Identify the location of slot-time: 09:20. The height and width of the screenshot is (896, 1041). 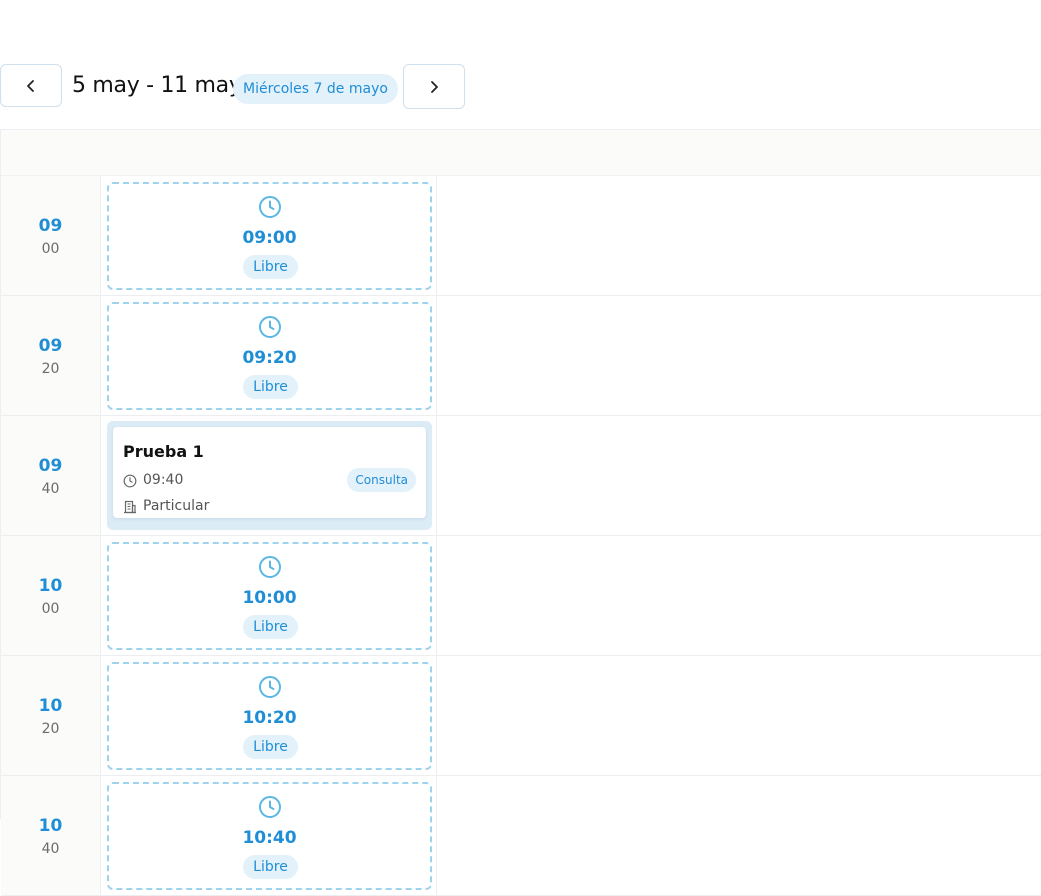
(269, 358).